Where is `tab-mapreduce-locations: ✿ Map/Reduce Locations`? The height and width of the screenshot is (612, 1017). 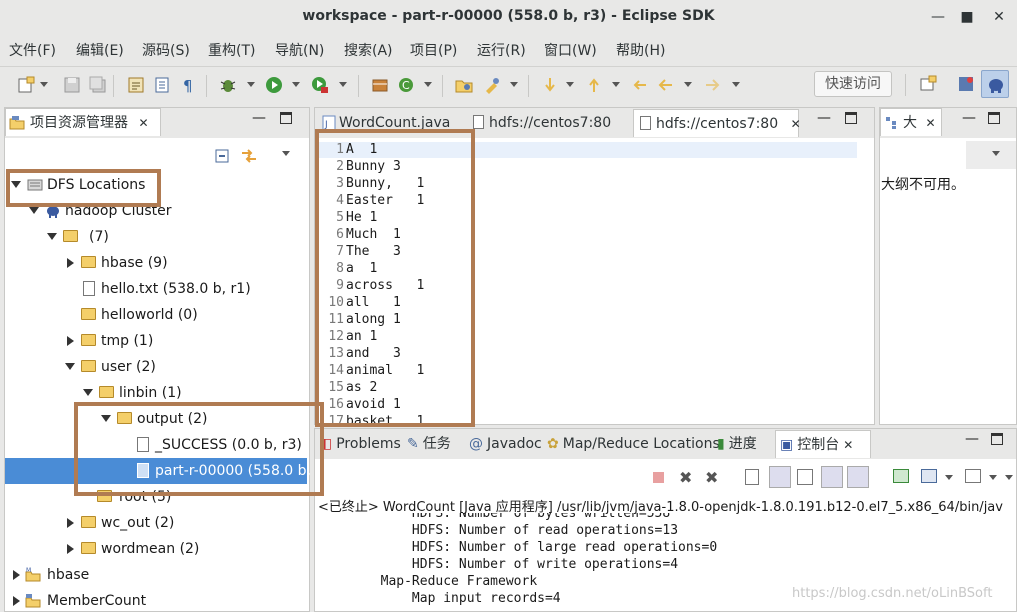
tab-mapreduce-locations: ✿ Map/Reduce Locations is located at coordinates (633, 444).